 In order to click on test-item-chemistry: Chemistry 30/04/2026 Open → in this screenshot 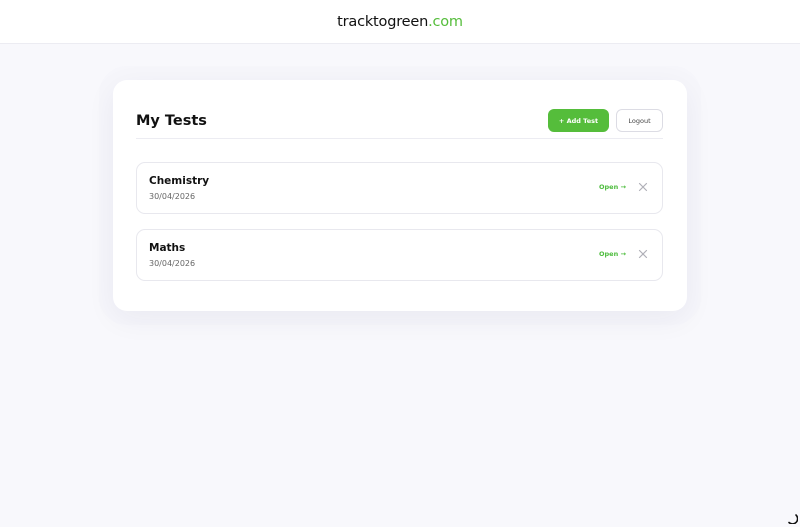, I will do `click(399, 188)`.